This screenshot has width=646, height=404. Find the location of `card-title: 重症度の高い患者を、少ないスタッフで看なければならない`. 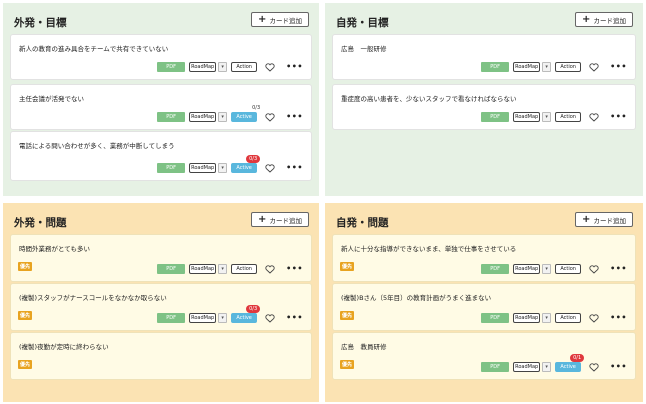

card-title: 重症度の高い患者を、少ないスタッフで看なければならない is located at coordinates (429, 99).